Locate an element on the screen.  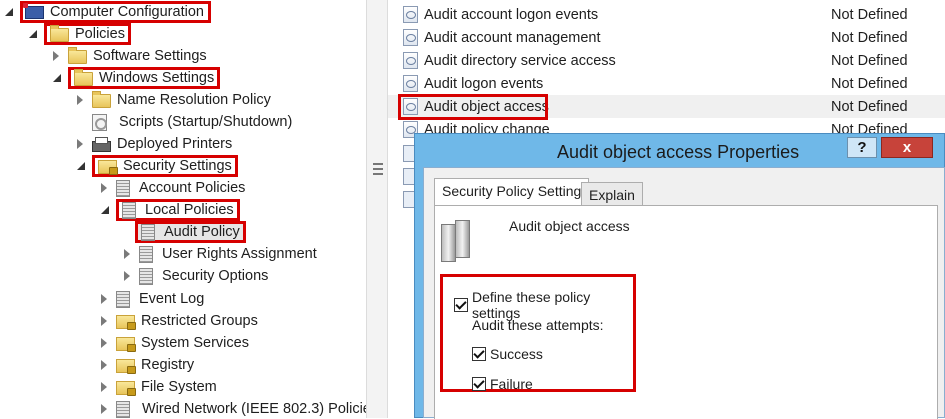
failure-checkbox is located at coordinates (479, 384).